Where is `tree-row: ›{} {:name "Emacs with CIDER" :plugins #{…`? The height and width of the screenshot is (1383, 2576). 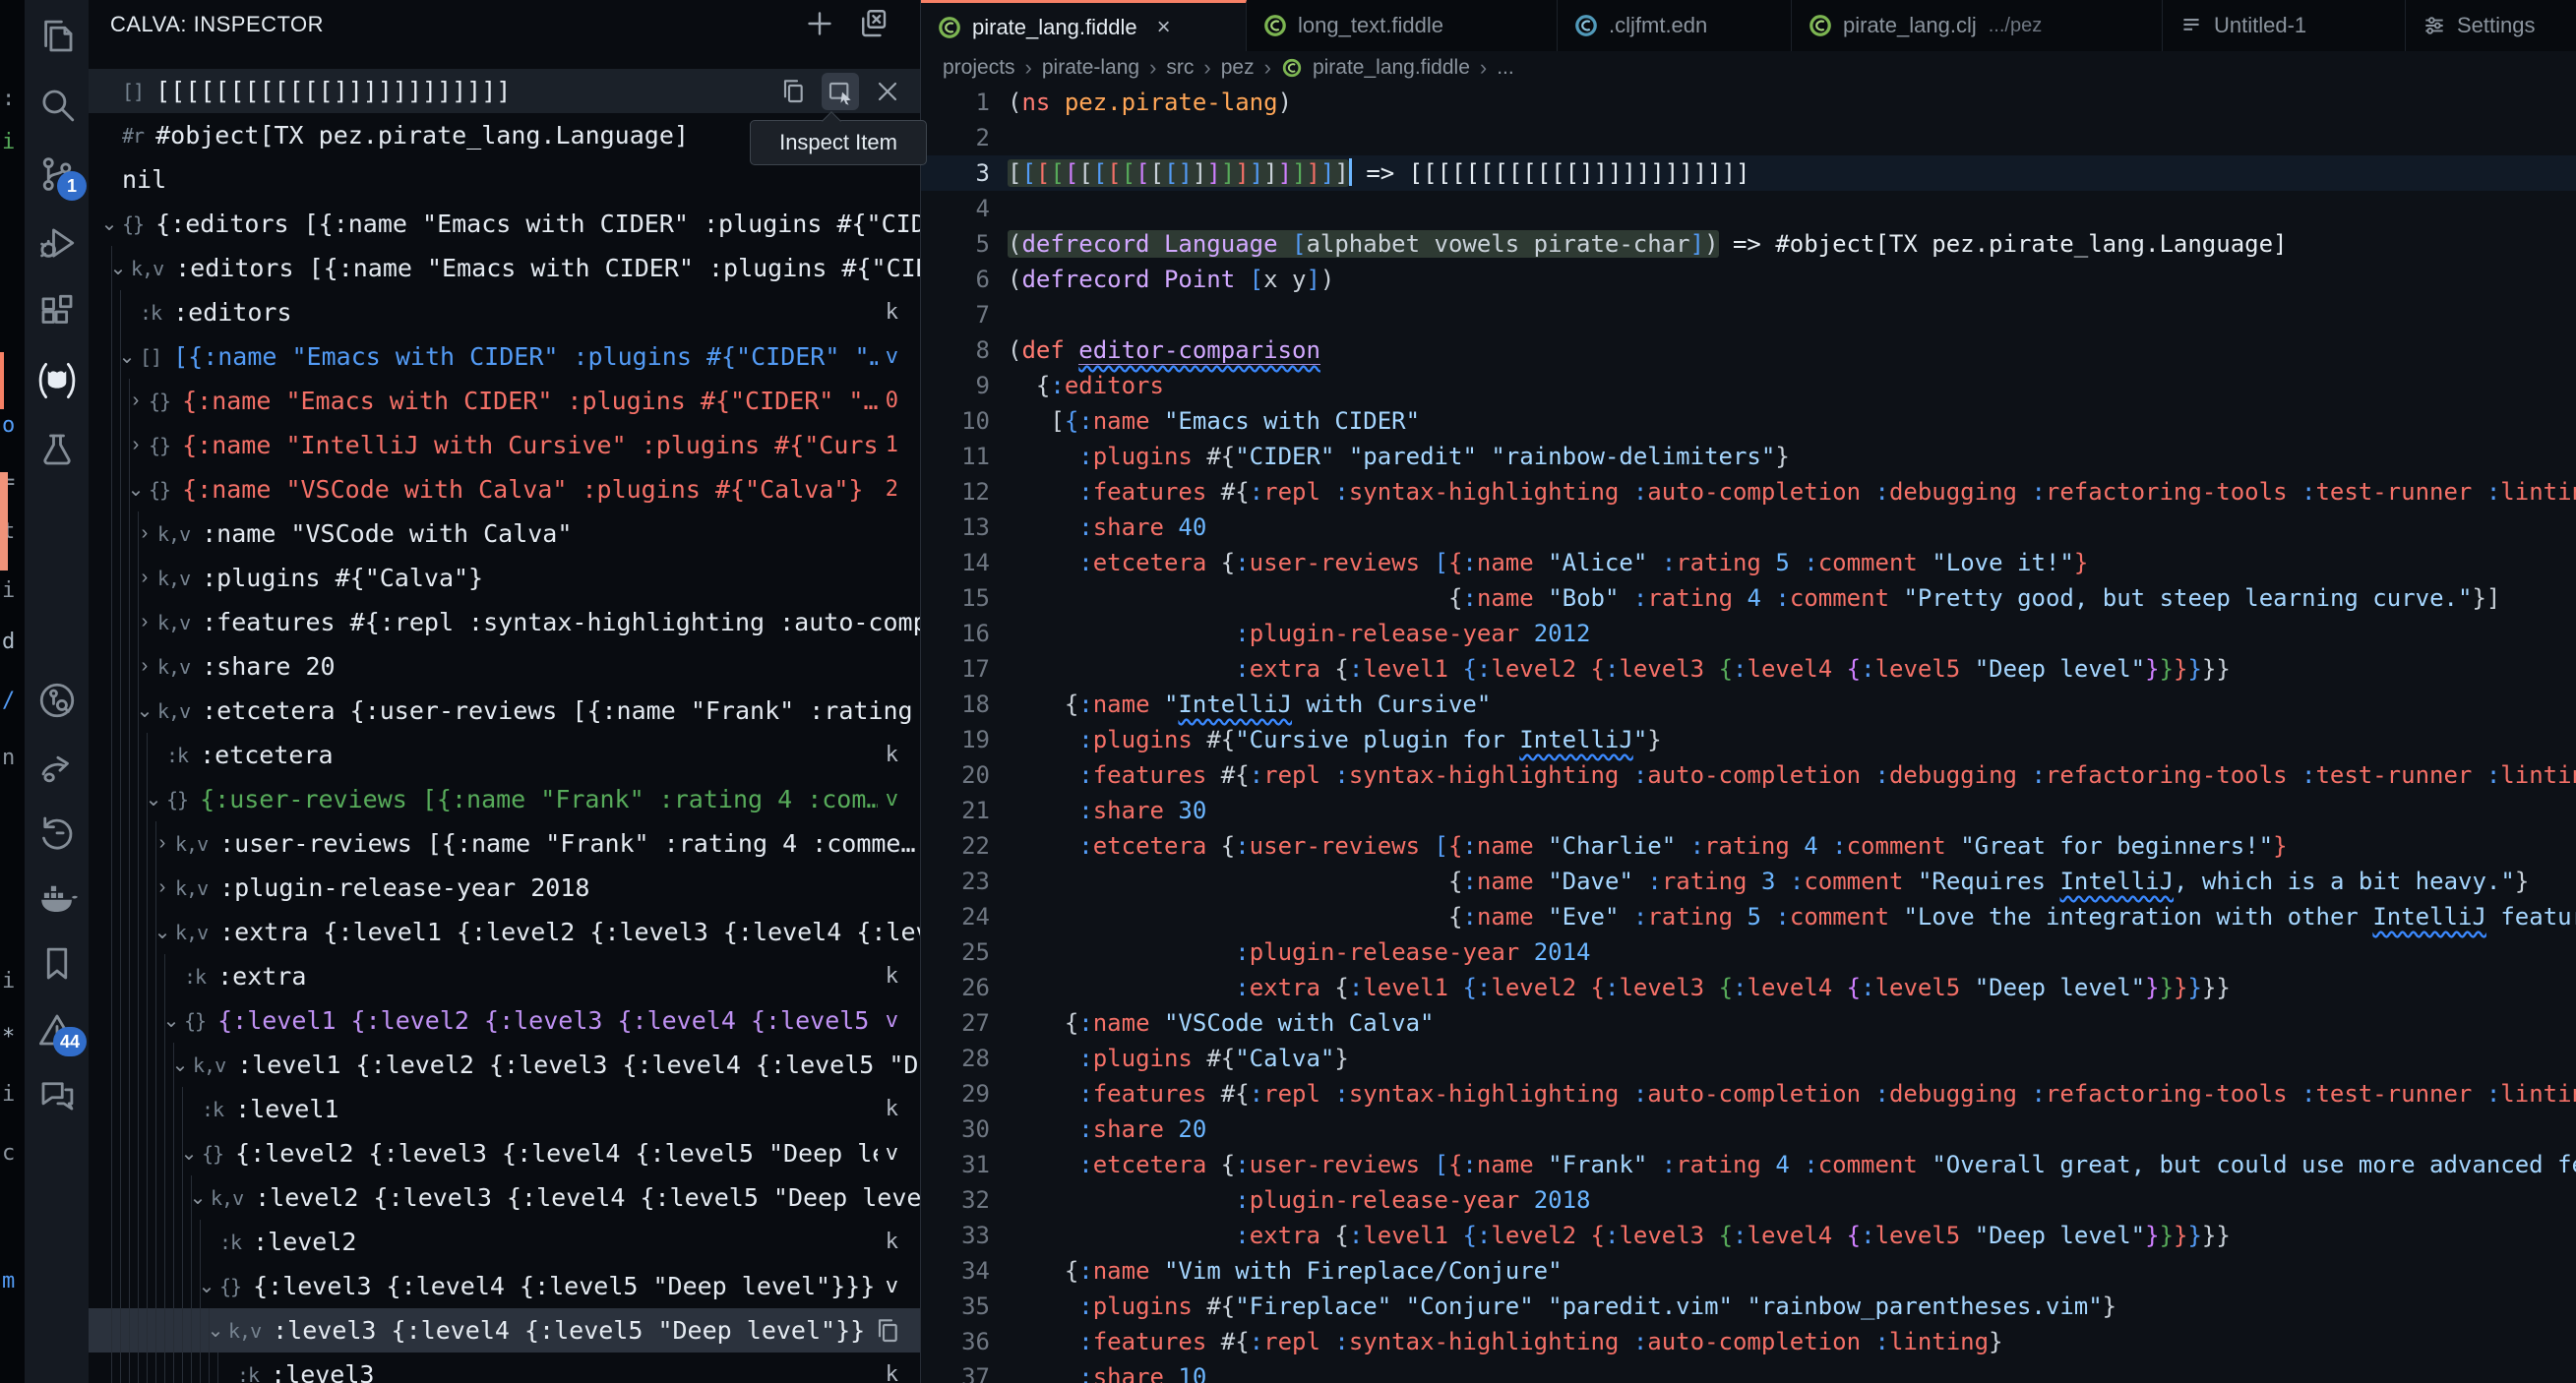
tree-row: ›{} {:name "Emacs with CIDER" :plugins #{… is located at coordinates (505, 401).